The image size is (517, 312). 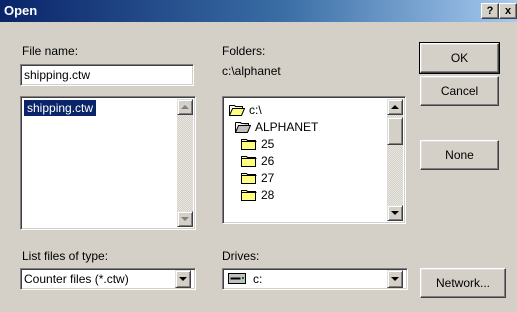 What do you see at coordinates (268, 160) in the screenshot?
I see `folder-label: 26` at bounding box center [268, 160].